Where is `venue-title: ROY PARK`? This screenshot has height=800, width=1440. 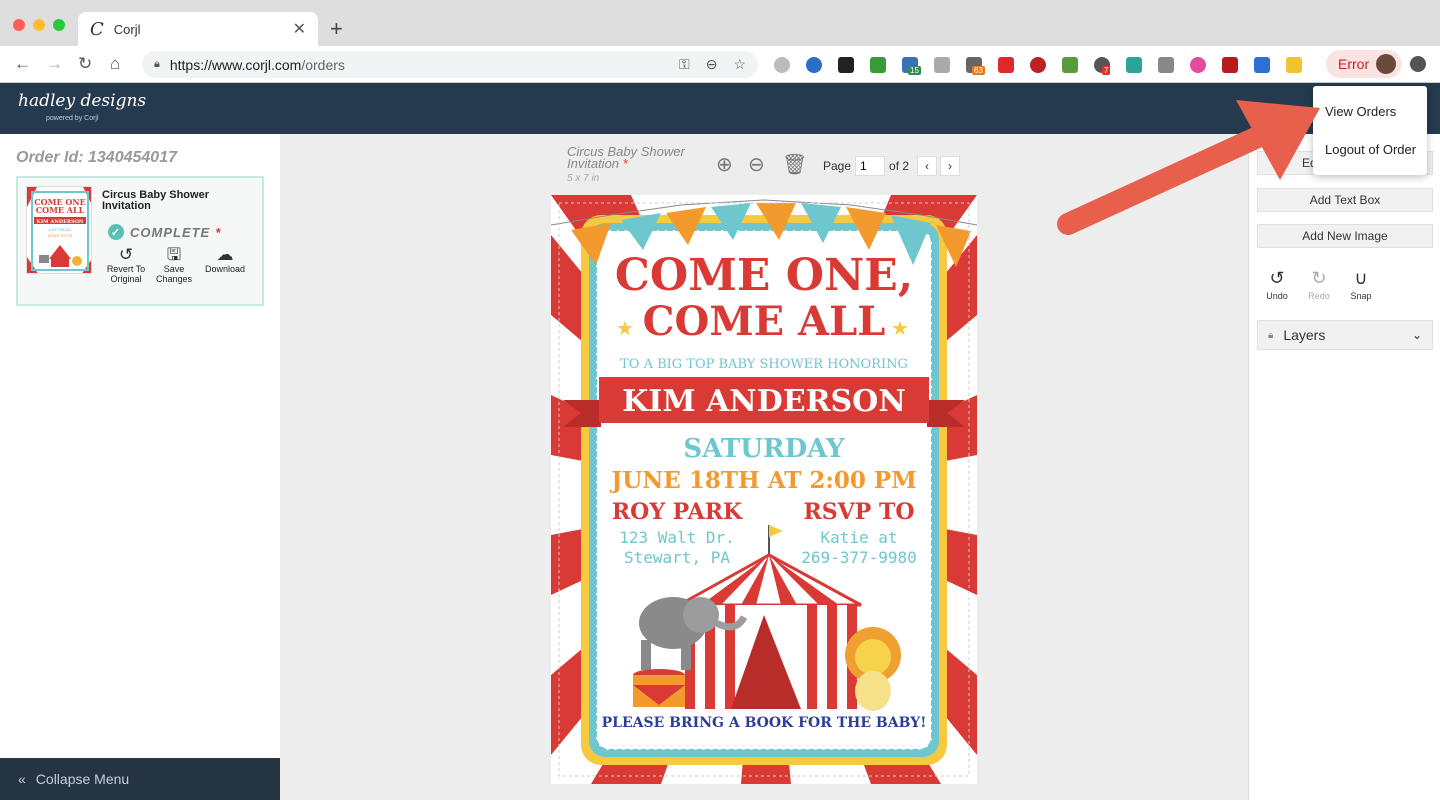 venue-title: ROY PARK is located at coordinates (677, 512).